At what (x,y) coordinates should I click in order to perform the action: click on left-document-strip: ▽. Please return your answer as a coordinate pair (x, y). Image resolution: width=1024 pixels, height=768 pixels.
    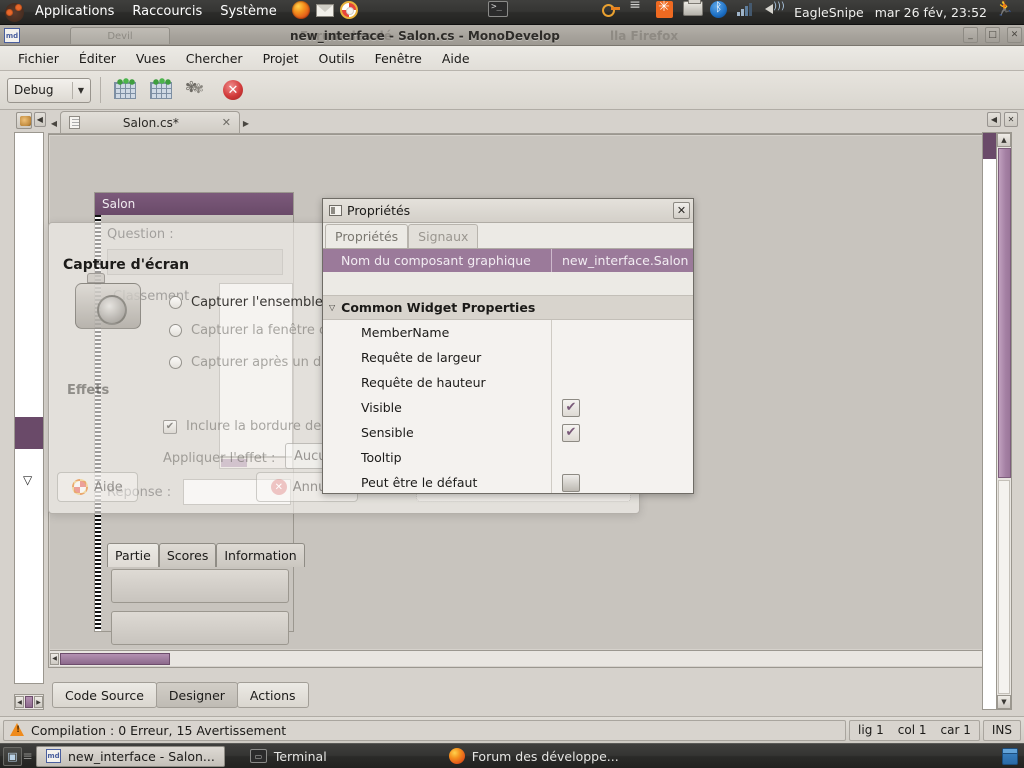
    Looking at the image, I should click on (29, 408).